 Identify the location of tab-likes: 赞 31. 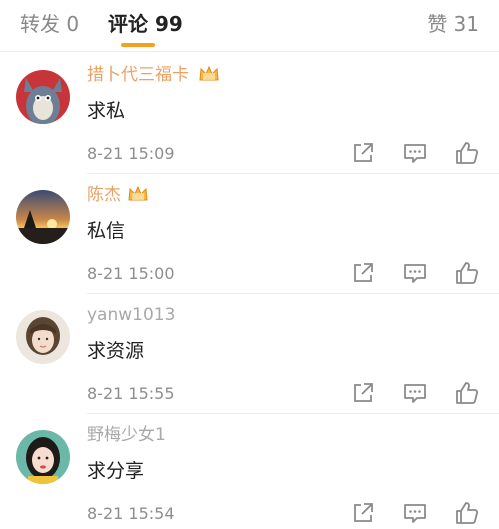
(453, 24).